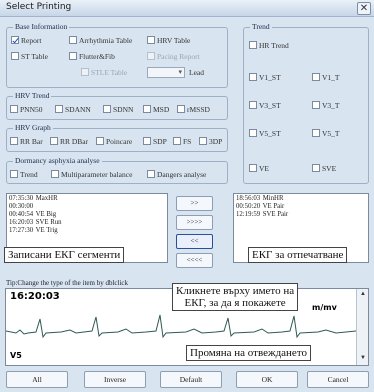 The image size is (374, 392). What do you see at coordinates (326, 105) in the screenshot?
I see `v3-t-checkbox: V3_T` at bounding box center [326, 105].